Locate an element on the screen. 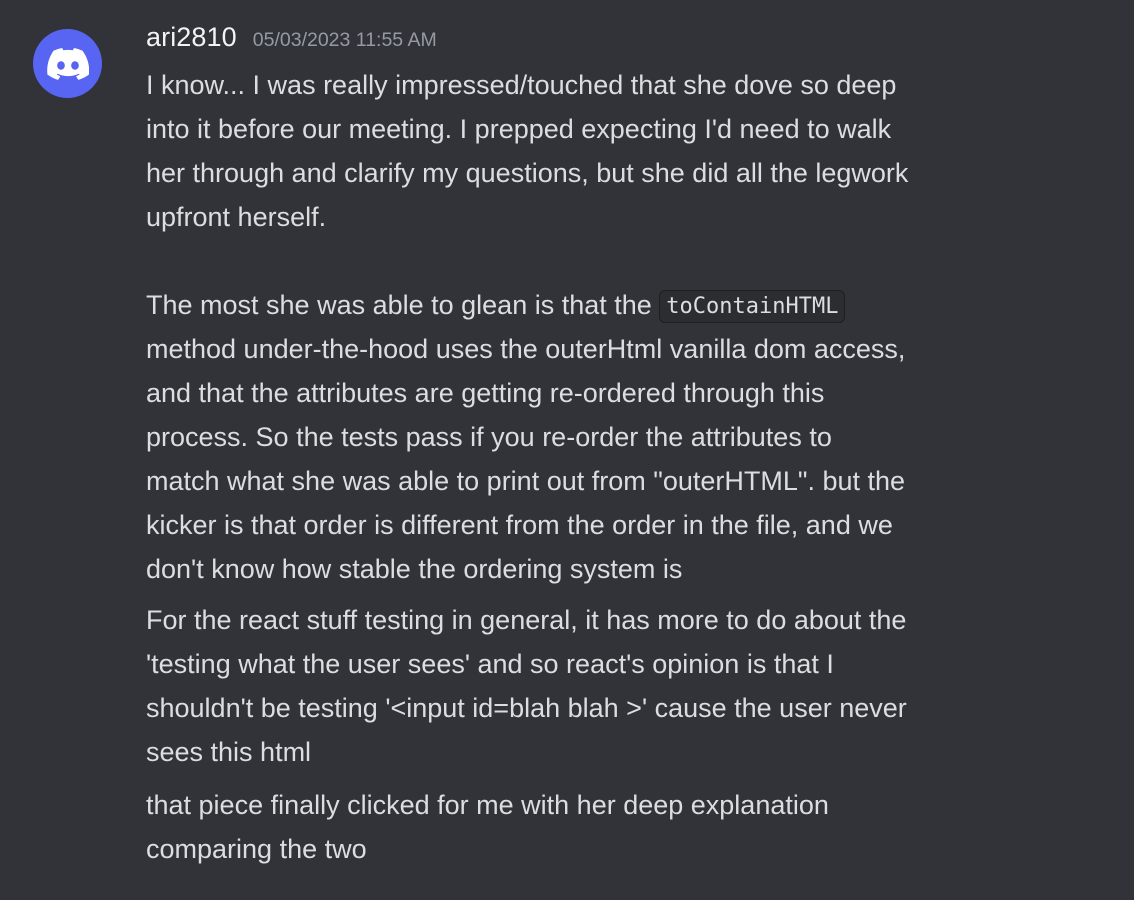 The height and width of the screenshot is (900, 1134). avatar is located at coordinates (67, 63).